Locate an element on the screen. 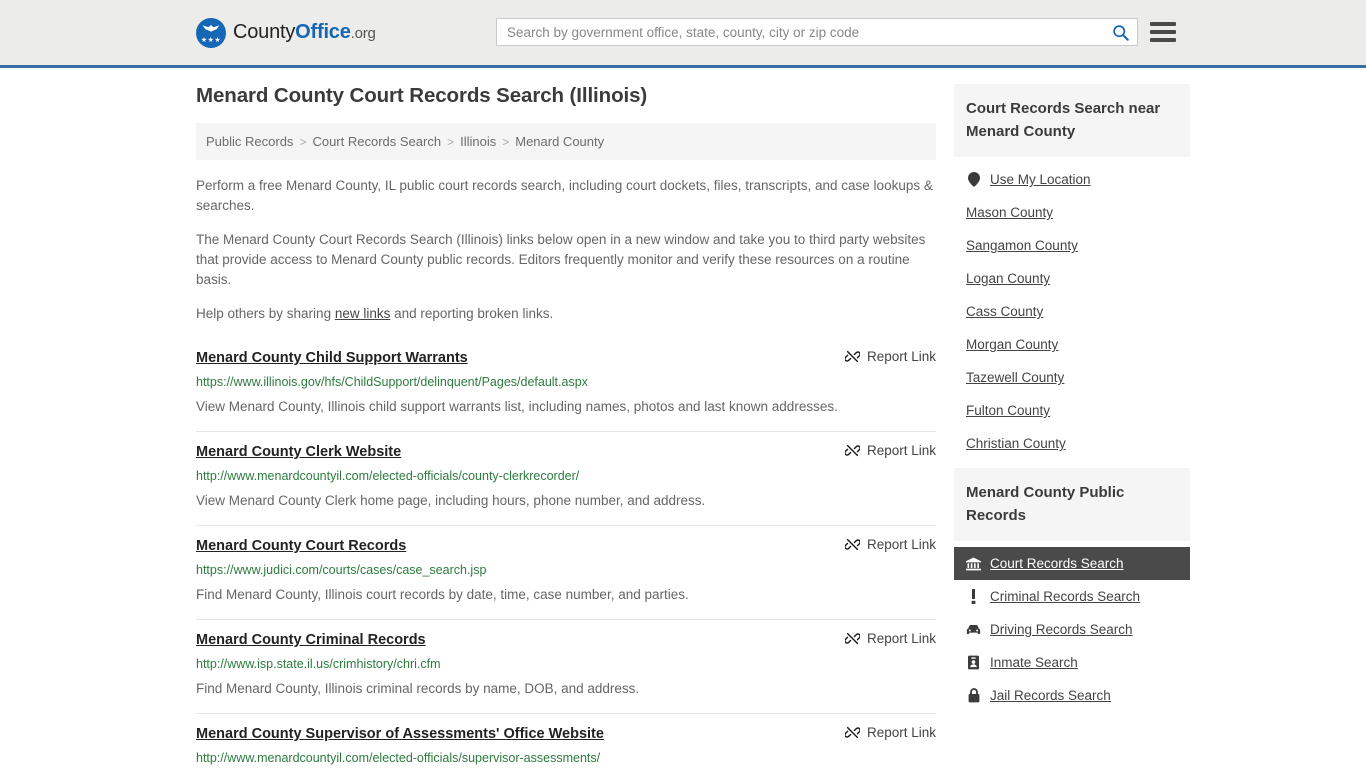 The image size is (1366, 768). map-pin-icon is located at coordinates (973, 179).